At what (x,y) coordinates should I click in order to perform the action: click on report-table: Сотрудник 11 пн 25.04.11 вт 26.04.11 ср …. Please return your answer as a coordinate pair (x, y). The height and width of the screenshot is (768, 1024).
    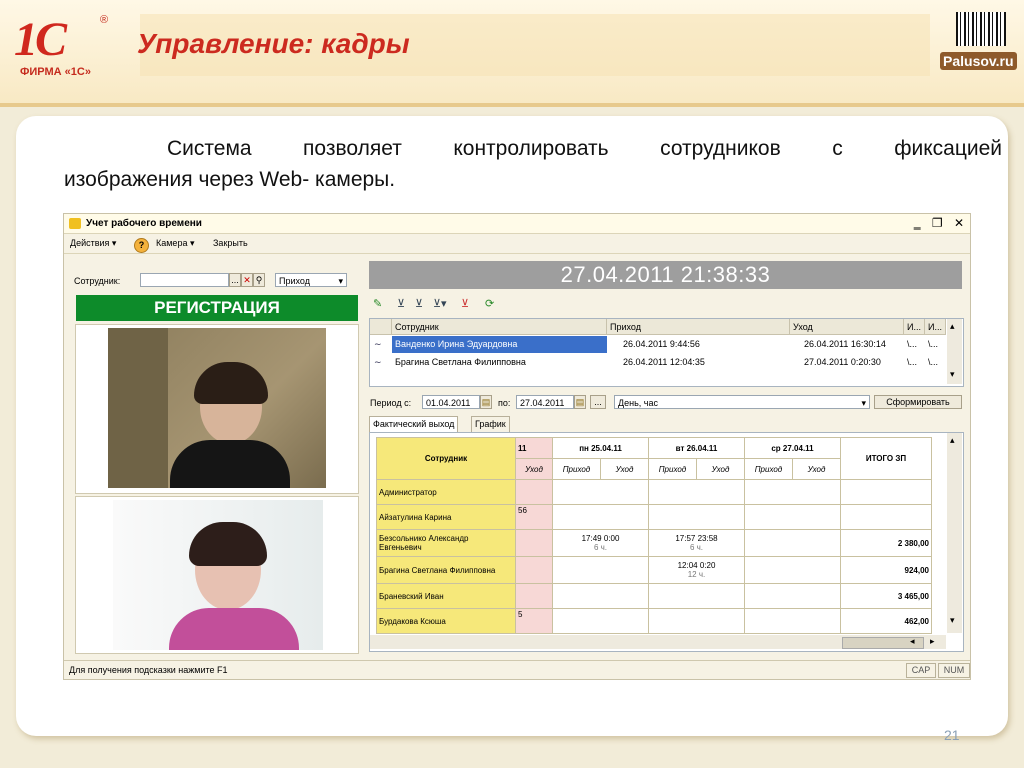
    Looking at the image, I should click on (654, 535).